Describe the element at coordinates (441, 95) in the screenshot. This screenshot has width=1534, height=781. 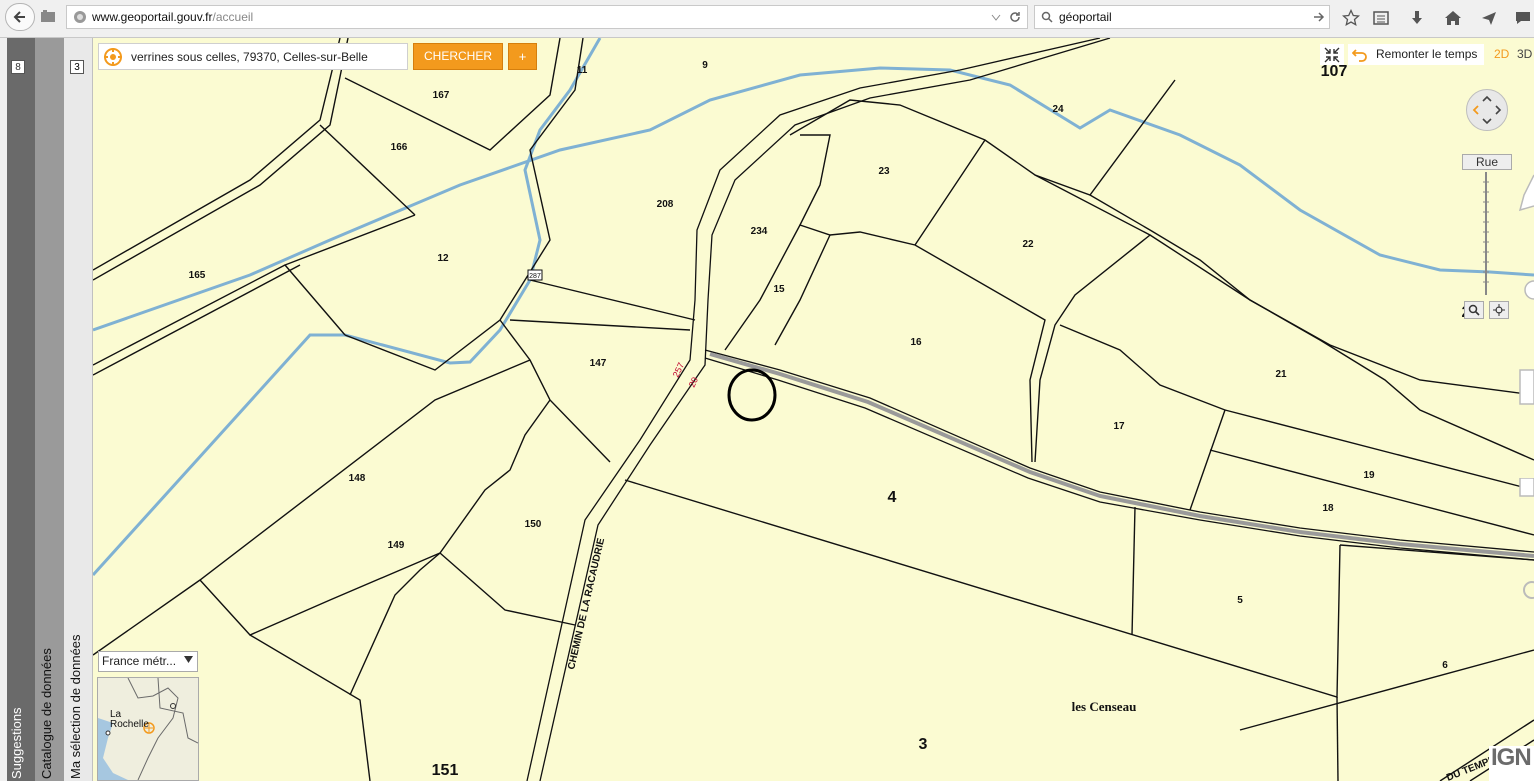
I see `parcel-label: 167` at that location.